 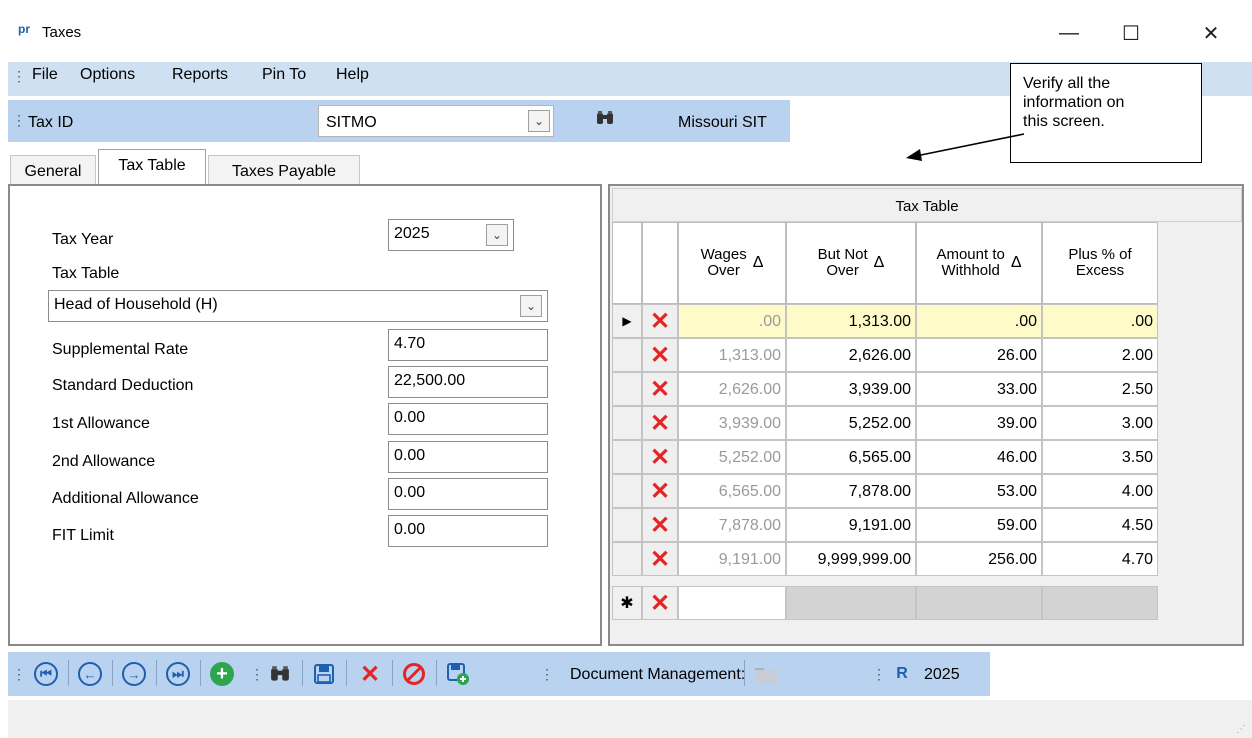 What do you see at coordinates (200, 75) in the screenshot?
I see `menu-reports: Reports` at bounding box center [200, 75].